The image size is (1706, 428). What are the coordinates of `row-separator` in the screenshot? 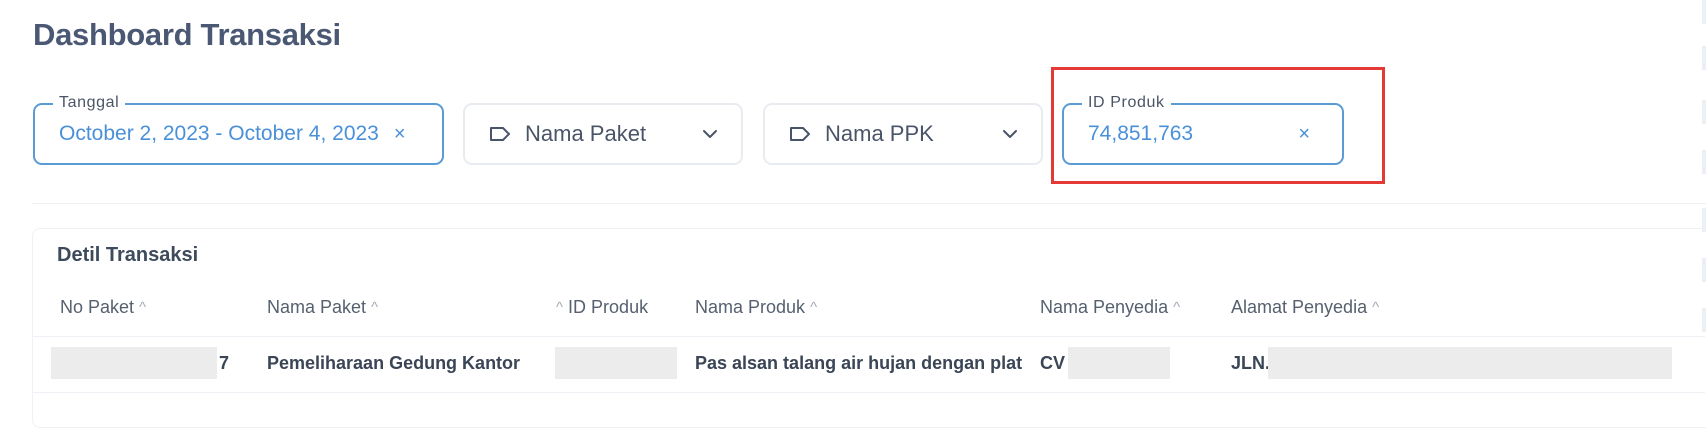 It's located at (869, 392).